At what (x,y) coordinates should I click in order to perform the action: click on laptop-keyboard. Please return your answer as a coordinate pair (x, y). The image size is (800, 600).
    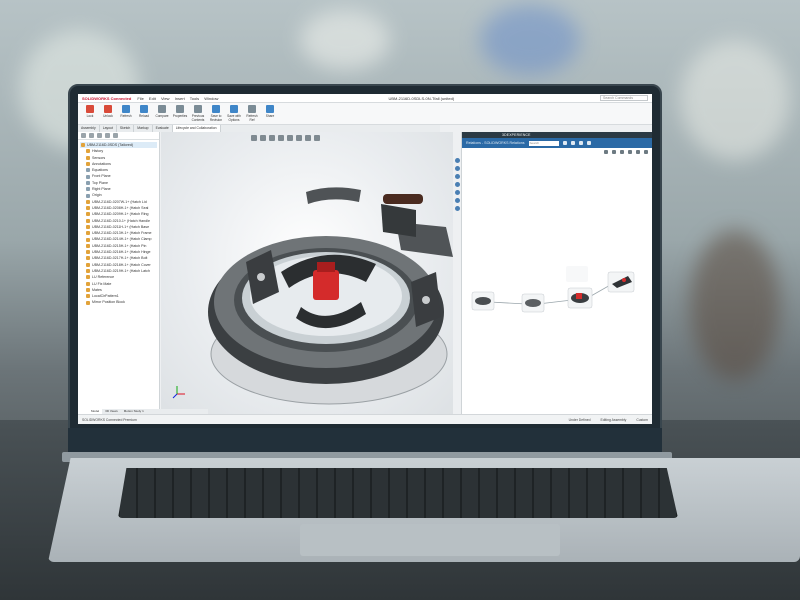
    Looking at the image, I should click on (398, 493).